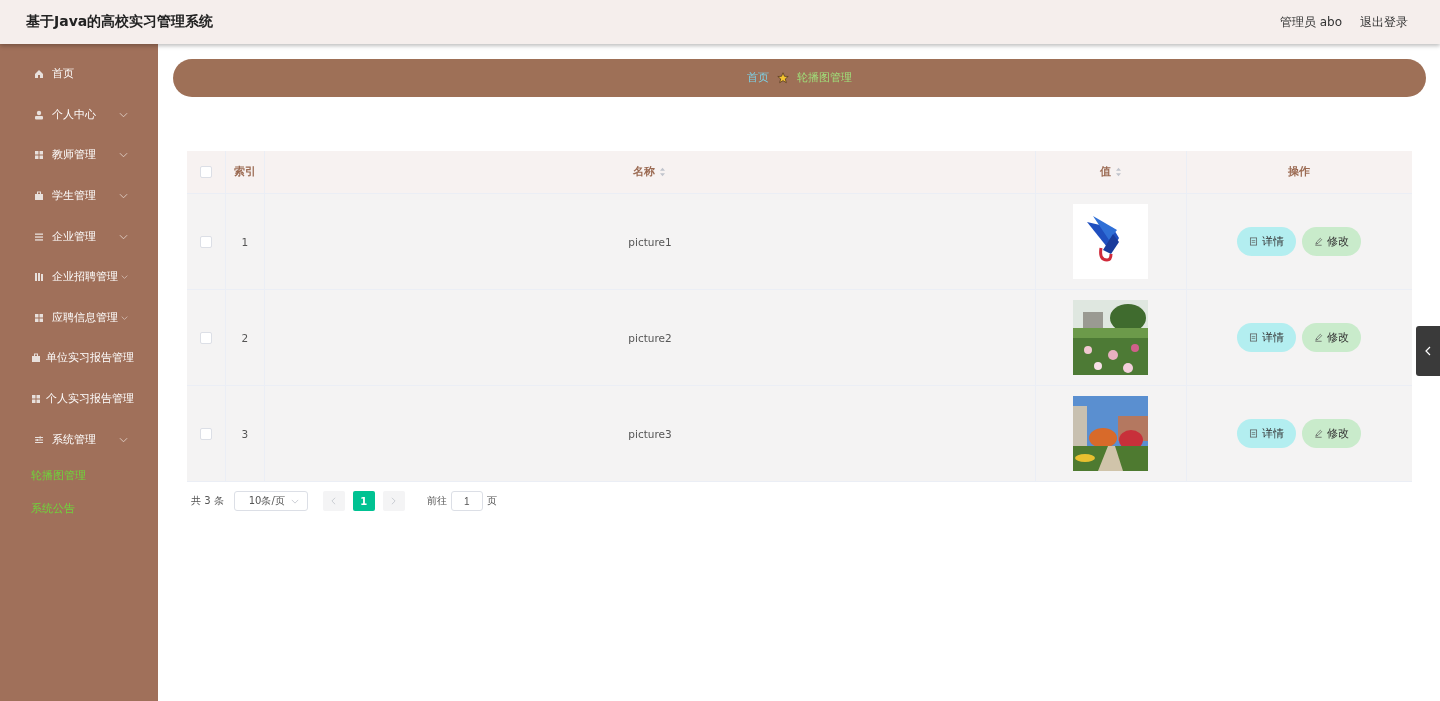 The image size is (1440, 701). Describe the element at coordinates (758, 78) in the screenshot. I see `breadcrumb-link: 首页` at that location.